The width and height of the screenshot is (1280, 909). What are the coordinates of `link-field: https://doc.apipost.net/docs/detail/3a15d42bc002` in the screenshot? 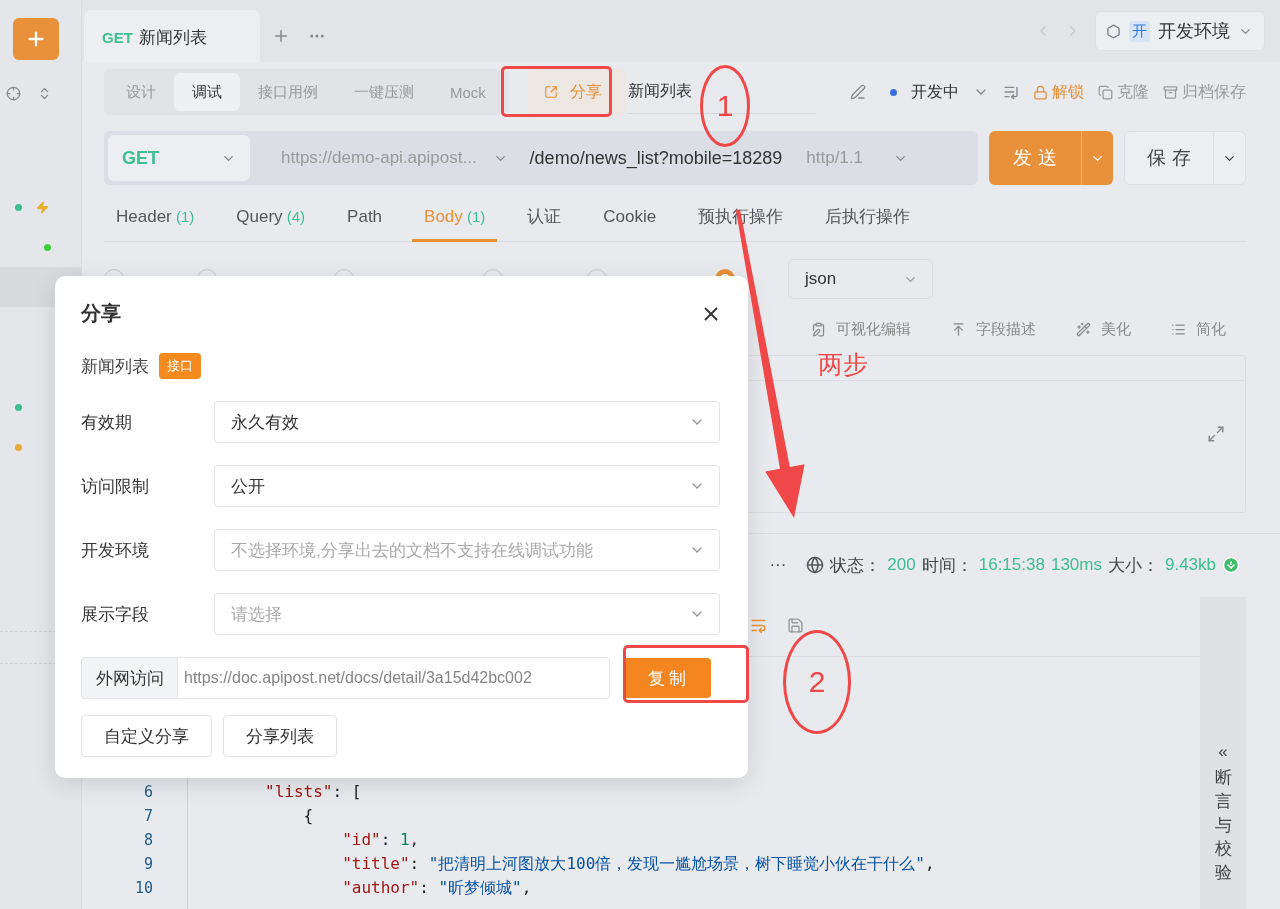 It's located at (393, 678).